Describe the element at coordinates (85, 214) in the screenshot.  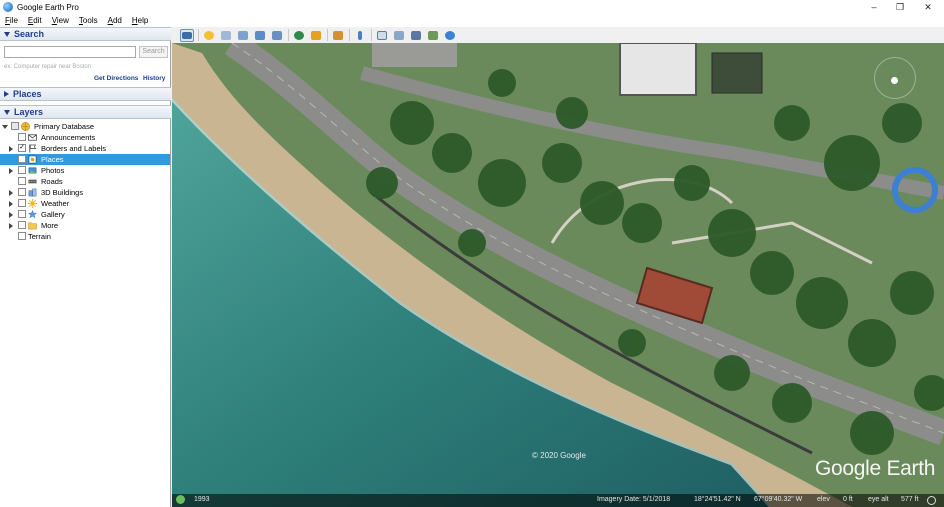
I see `layer-gallery: Gallery` at that location.